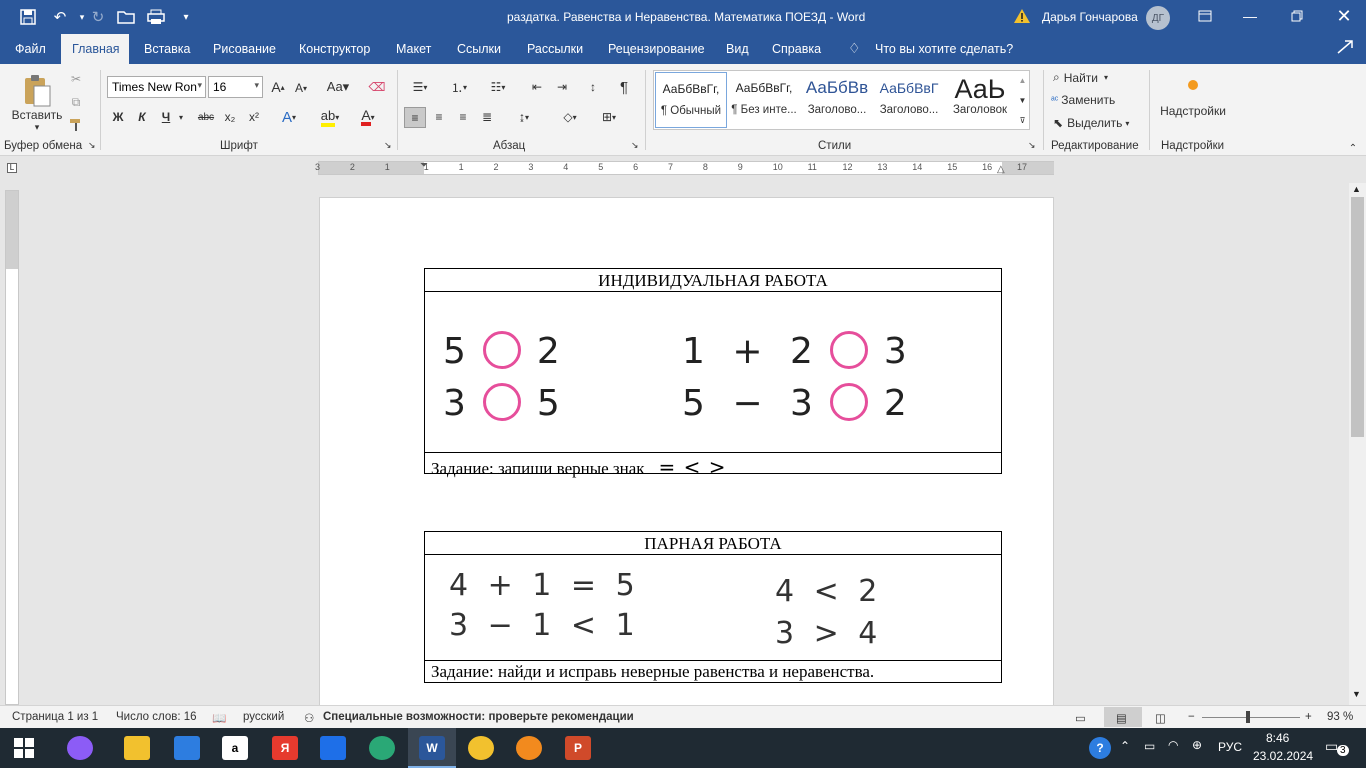  What do you see at coordinates (309, 718) in the screenshot?
I see `accessibility-icon: ⚇` at bounding box center [309, 718].